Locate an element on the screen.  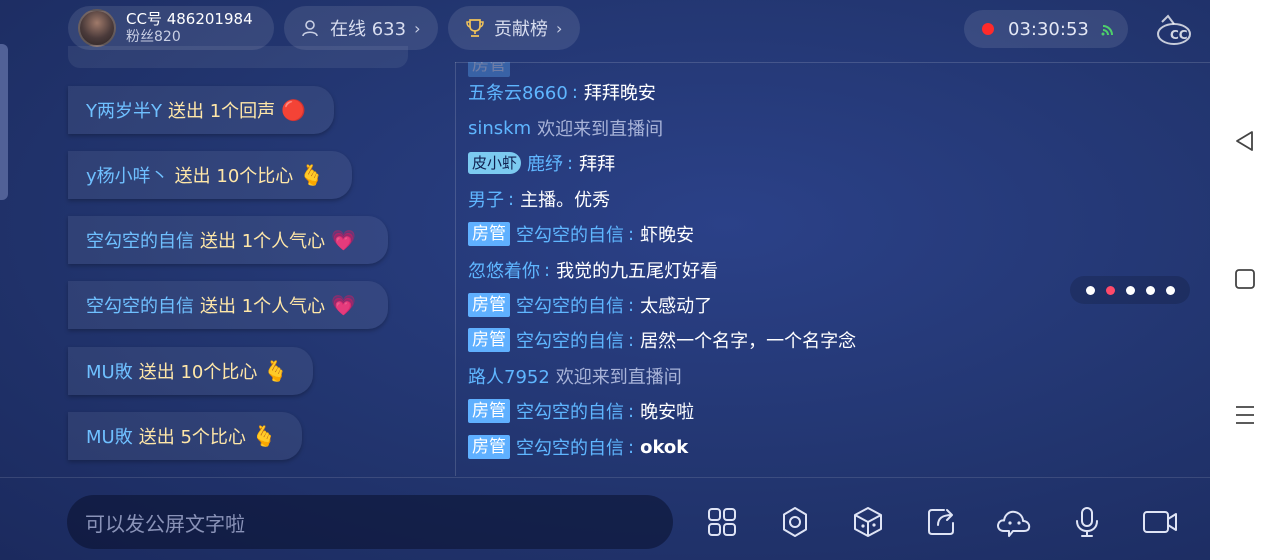
nav-home-button is located at coordinates (1245, 279).